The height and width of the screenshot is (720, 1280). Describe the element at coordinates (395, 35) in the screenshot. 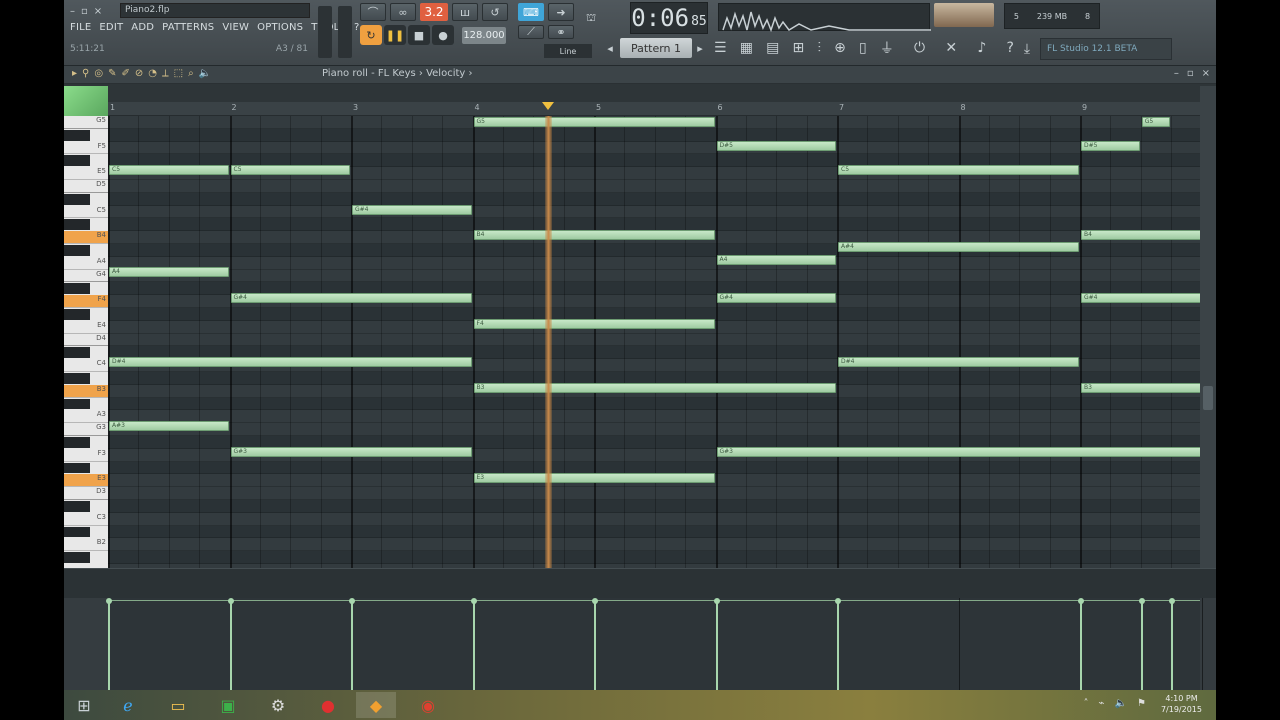

I see `pause-icon: ❚❚` at that location.